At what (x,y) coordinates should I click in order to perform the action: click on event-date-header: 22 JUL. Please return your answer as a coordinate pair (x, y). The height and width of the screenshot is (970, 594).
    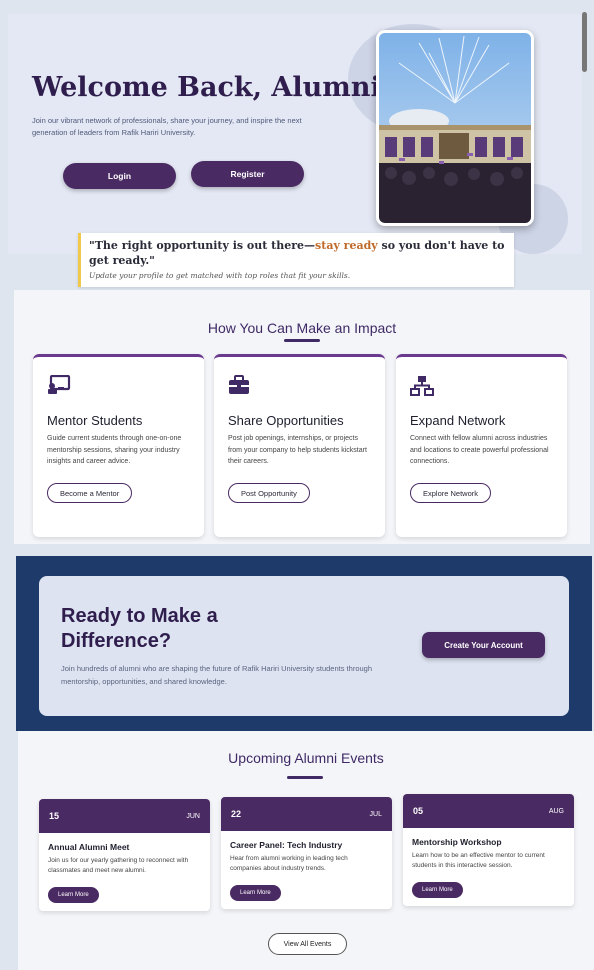
    Looking at the image, I should click on (306, 814).